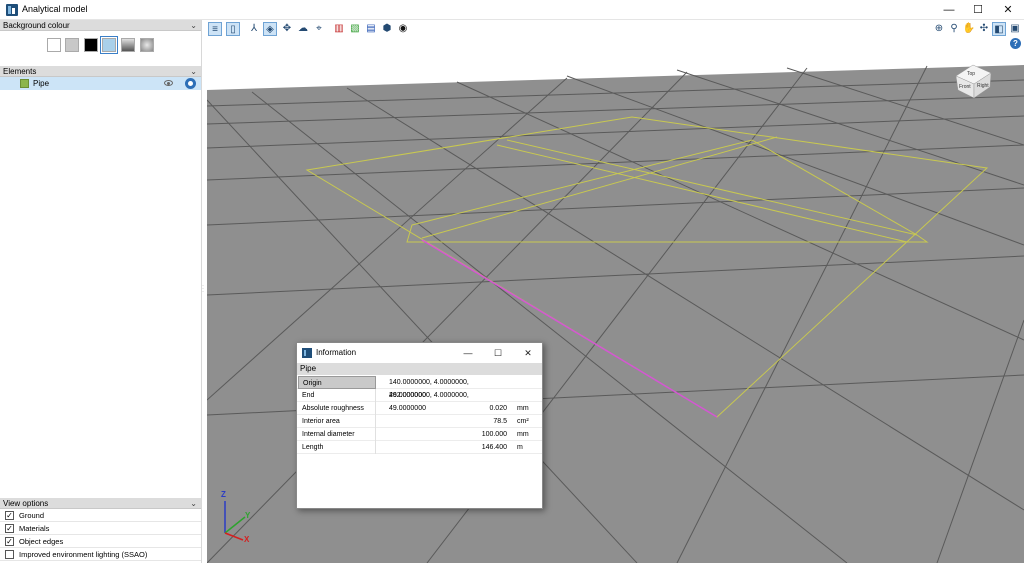 This screenshot has height=563, width=1024. Describe the element at coordinates (100, 541) in the screenshot. I see `view-option-object-edges: ✓ Object edges` at that location.